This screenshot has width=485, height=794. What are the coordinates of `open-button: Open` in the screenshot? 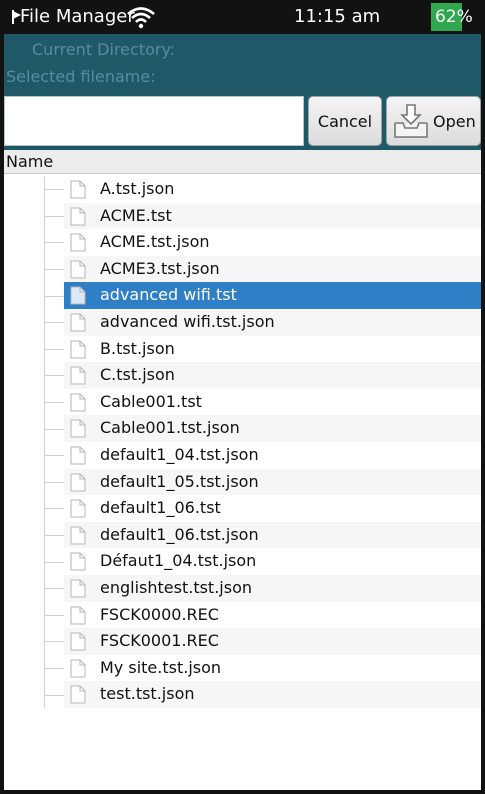 It's located at (433, 121).